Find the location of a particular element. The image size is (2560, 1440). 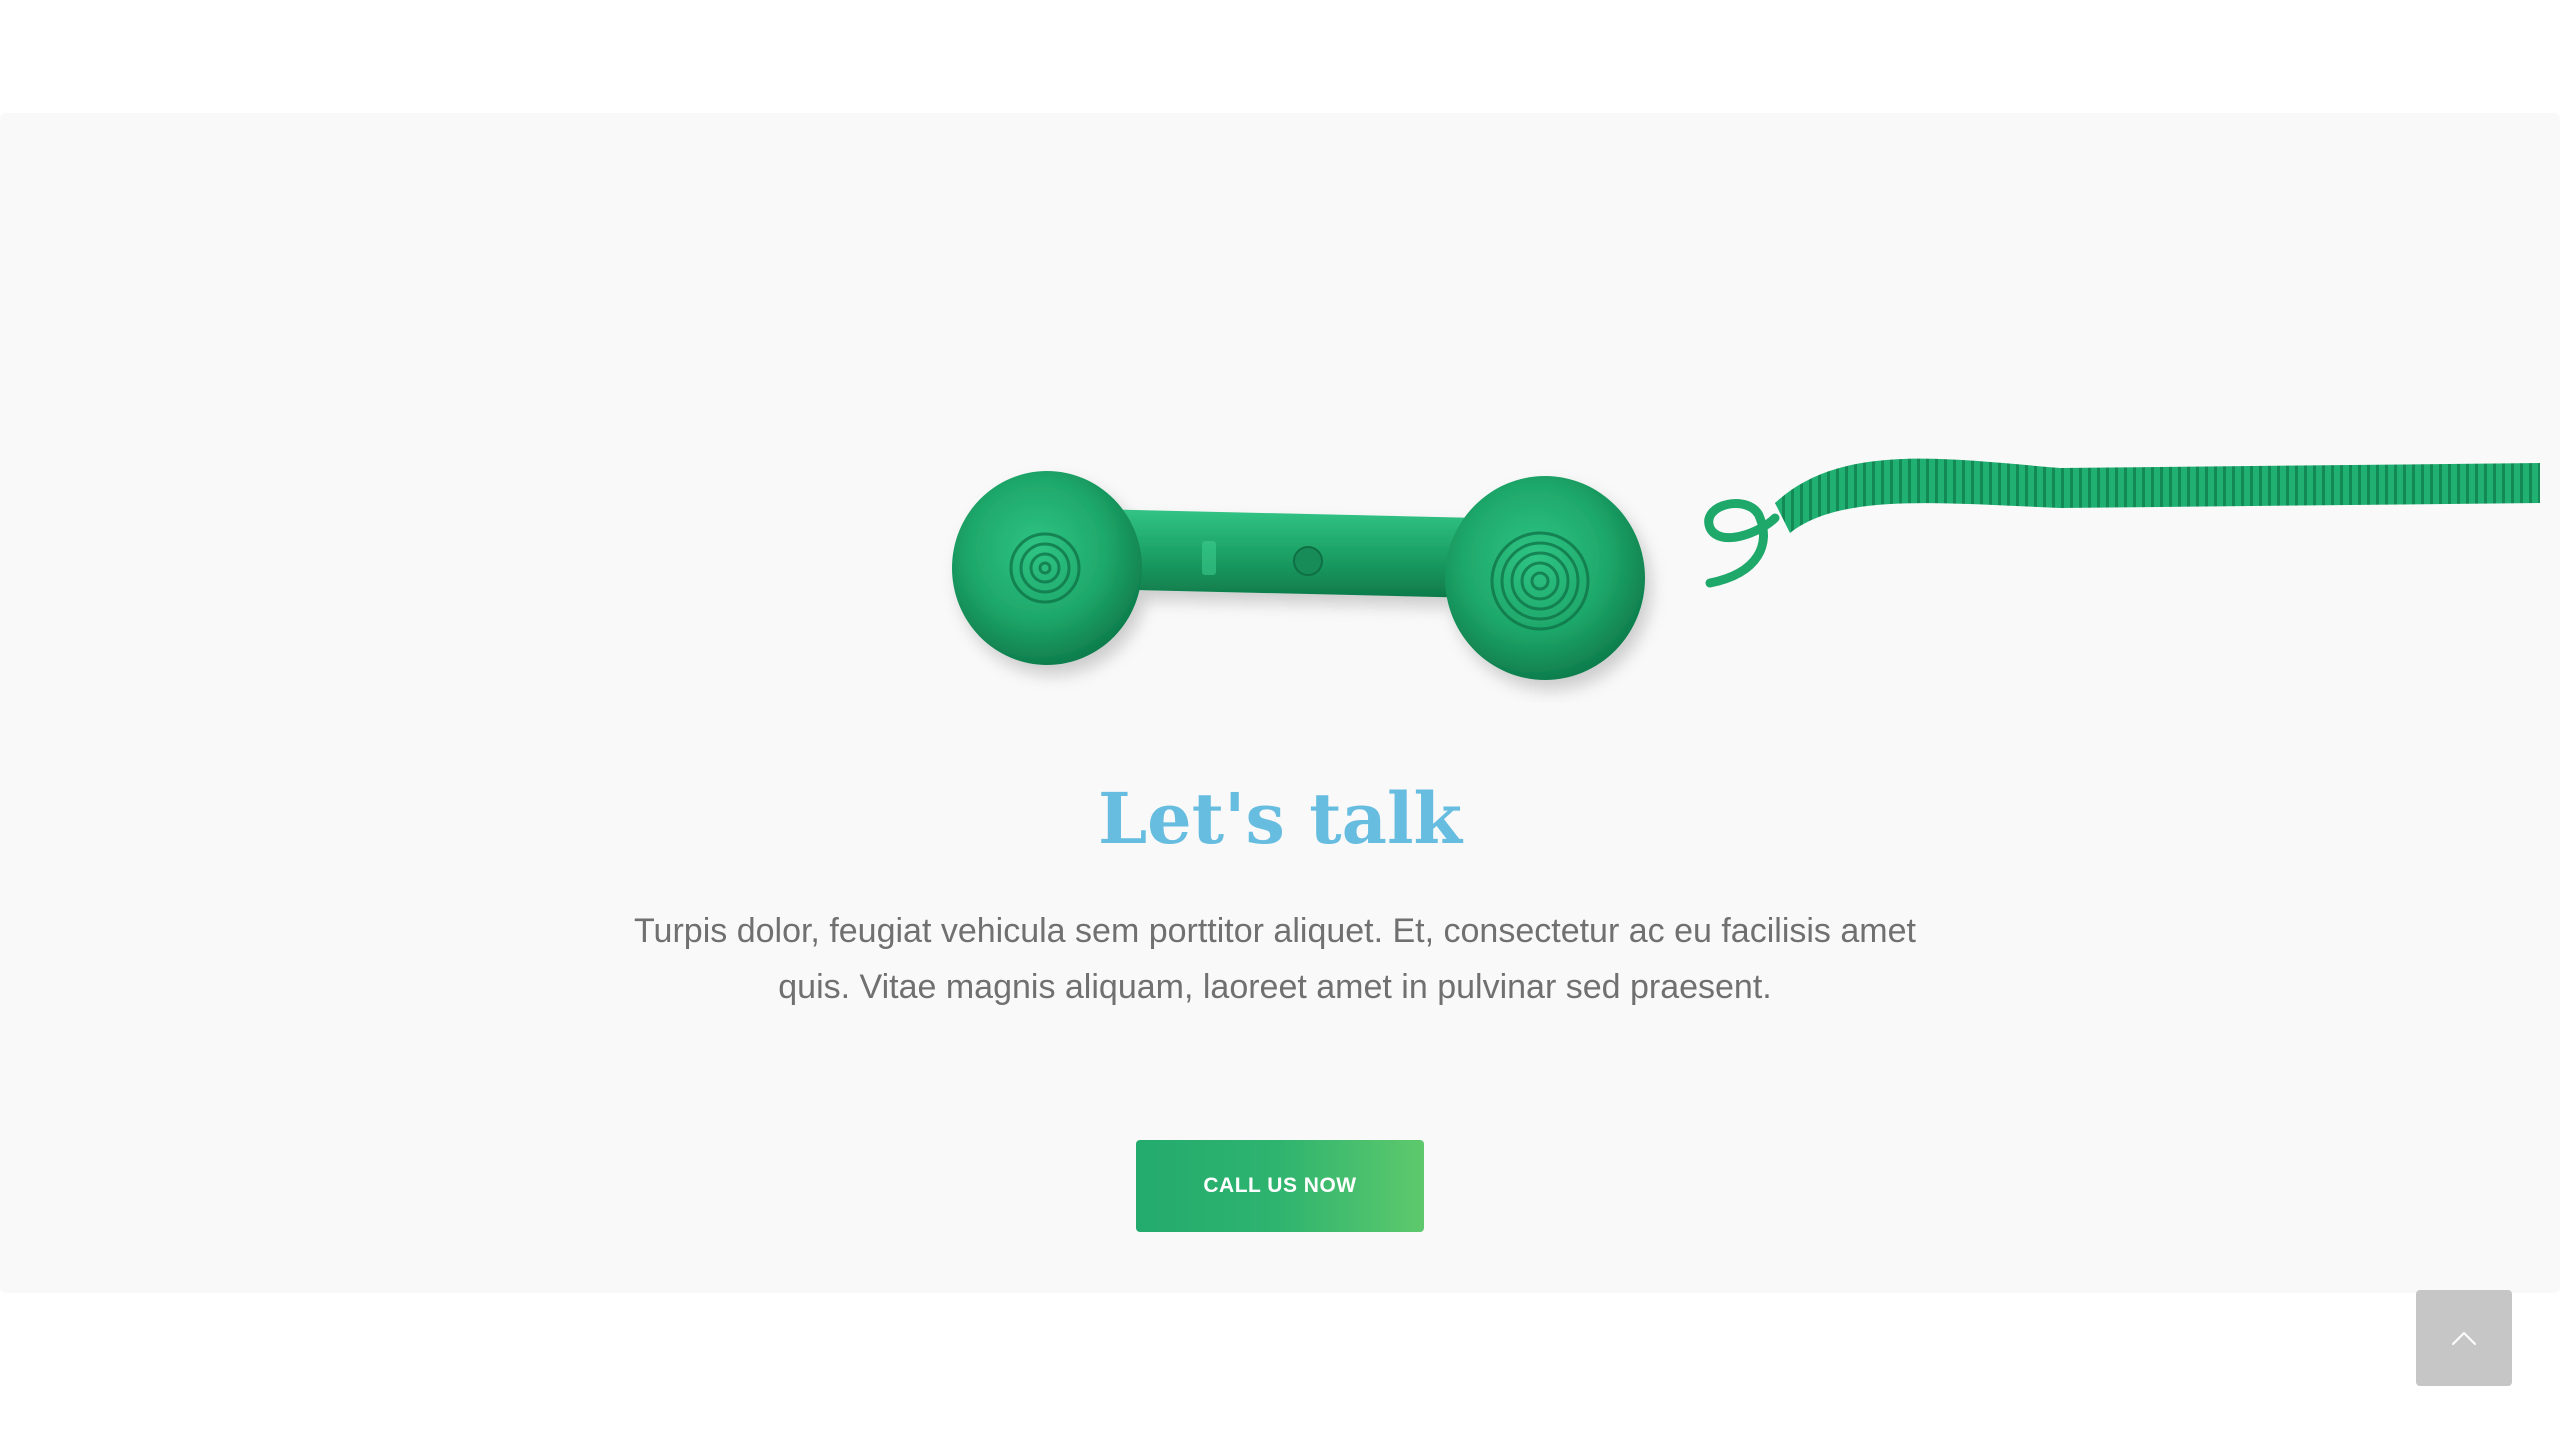

call-us-now-button-label: CALL US NOW is located at coordinates (1280, 1185).